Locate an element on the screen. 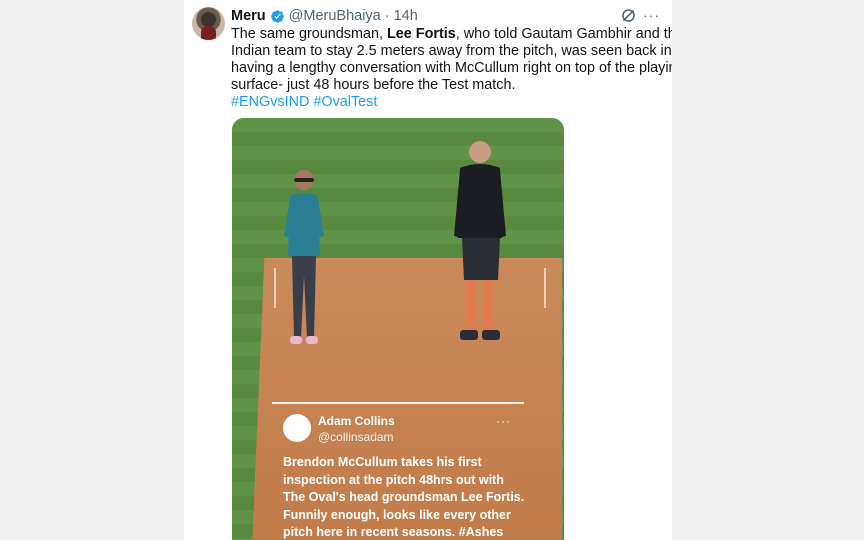  quoted-more-icon: ··· is located at coordinates (503, 421).